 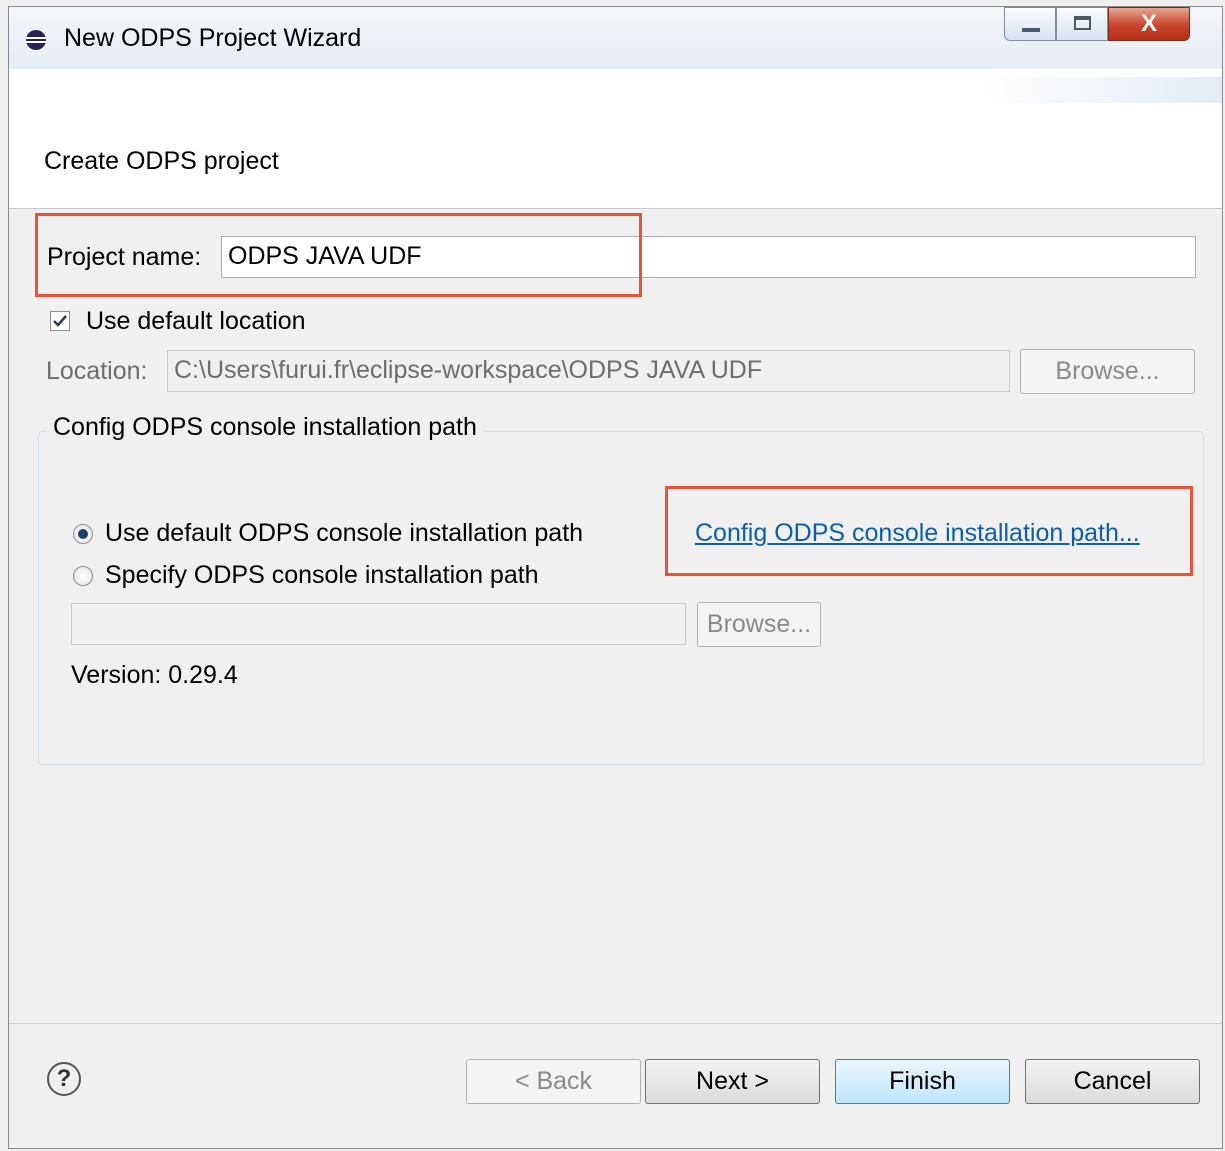 What do you see at coordinates (213, 38) in the screenshot?
I see `window-title: New ODPS Project Wizard` at bounding box center [213, 38].